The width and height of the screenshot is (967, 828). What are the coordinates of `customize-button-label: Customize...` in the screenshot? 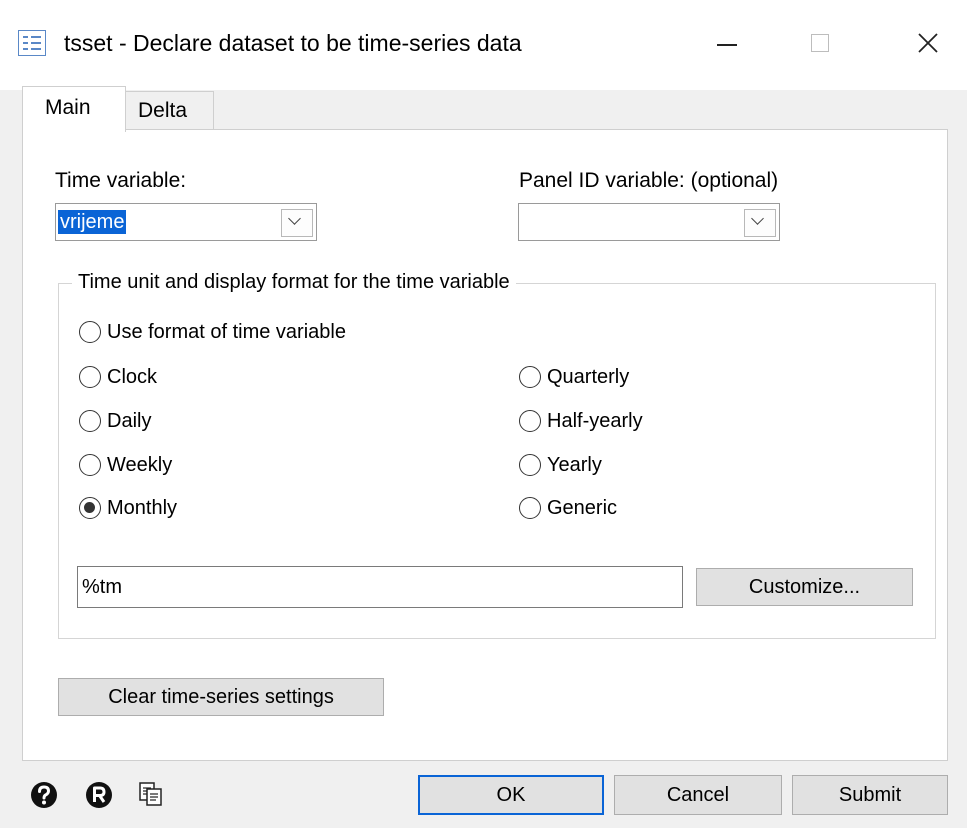 It's located at (804, 587).